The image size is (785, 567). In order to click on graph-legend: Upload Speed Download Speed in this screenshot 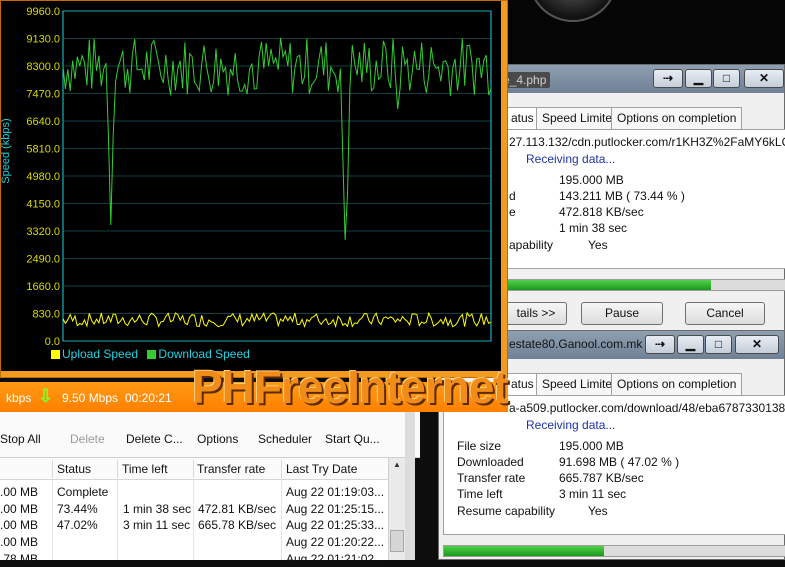, I will do `click(150, 354)`.